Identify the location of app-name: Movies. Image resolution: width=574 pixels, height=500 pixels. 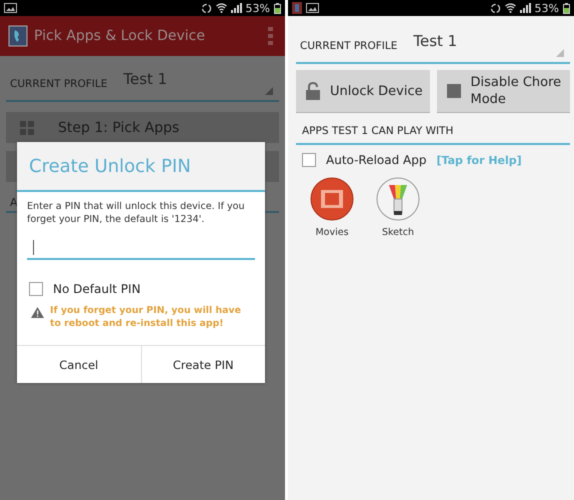
(332, 232).